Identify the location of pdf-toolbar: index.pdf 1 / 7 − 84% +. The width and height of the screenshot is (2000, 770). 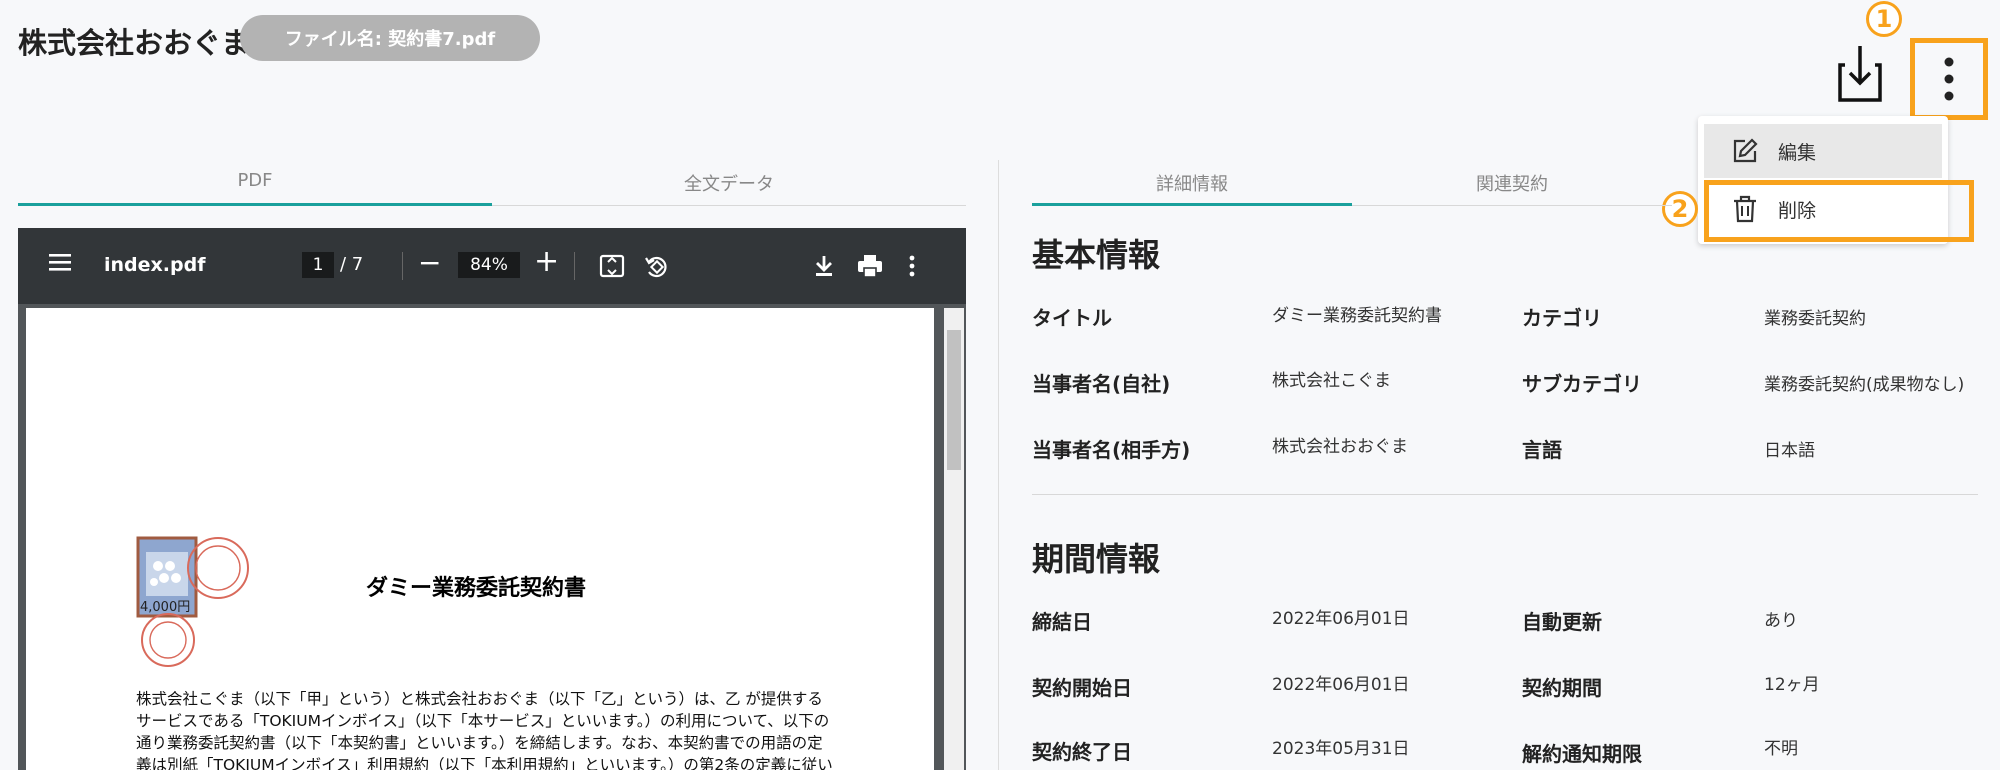
(492, 266).